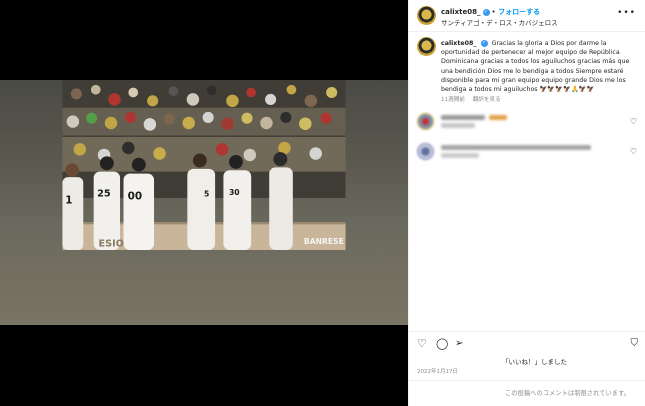 The height and width of the screenshot is (406, 645). I want to click on blurred-comment, so click(516, 147).